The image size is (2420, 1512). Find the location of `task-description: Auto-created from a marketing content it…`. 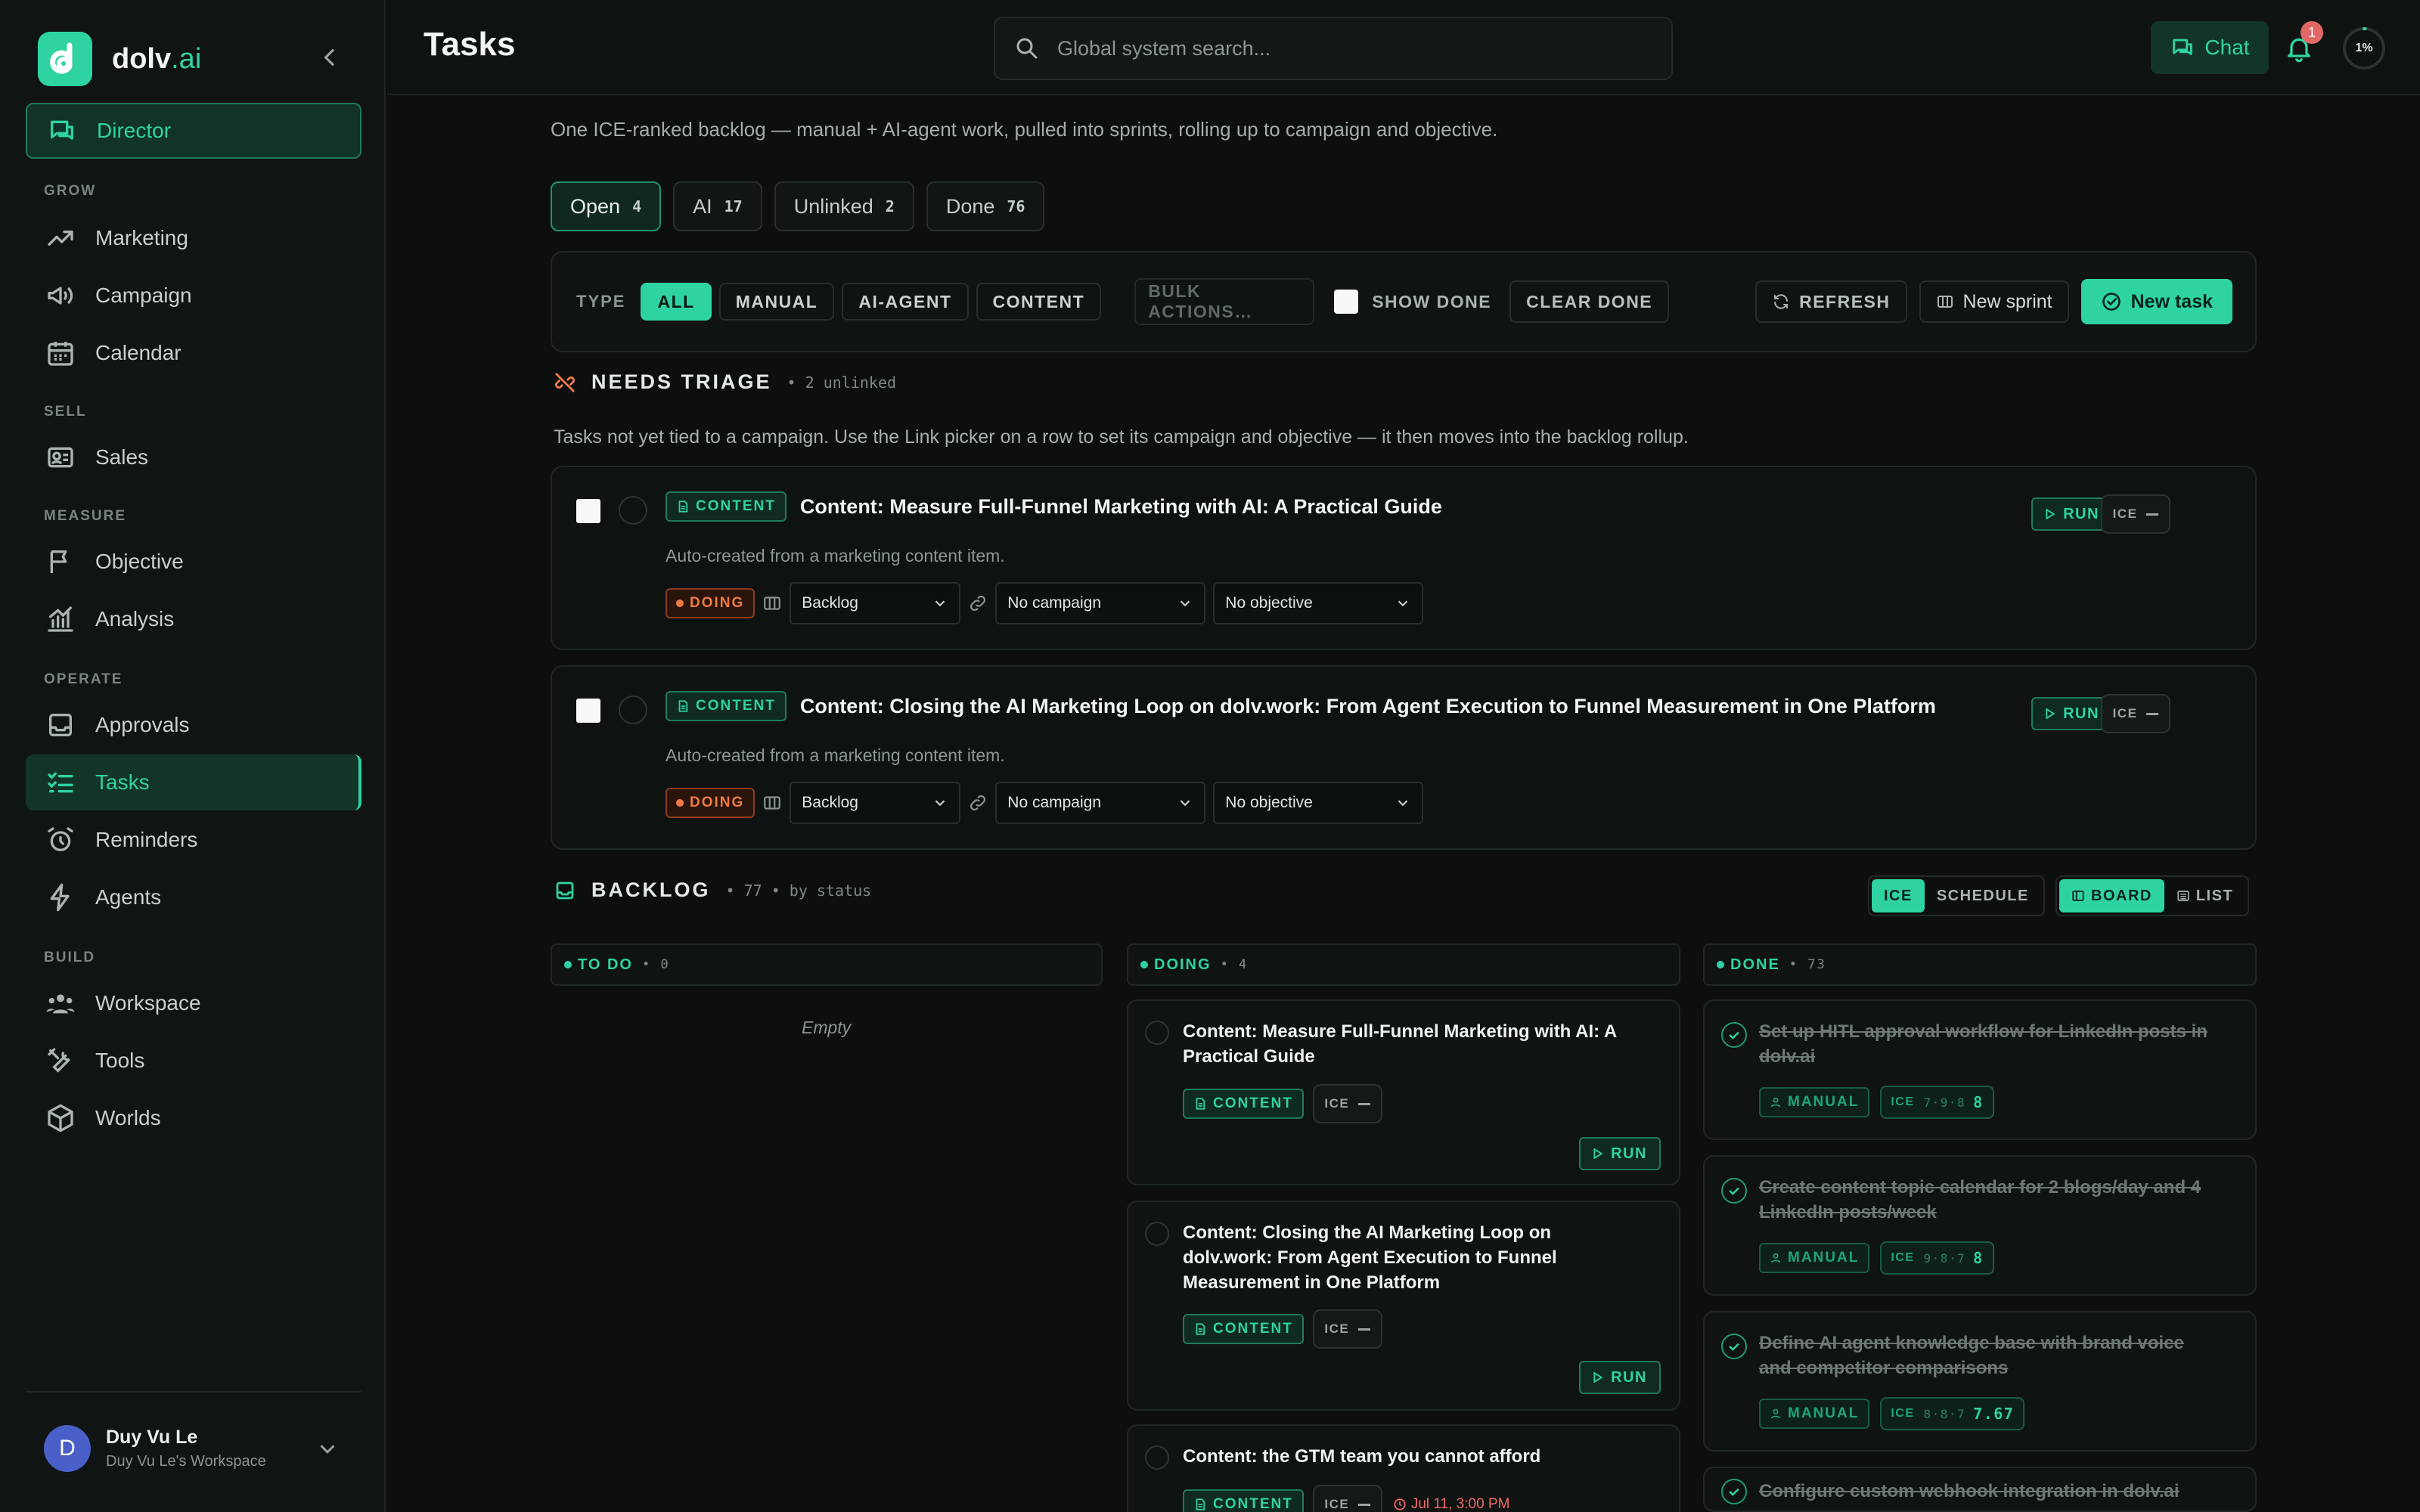

task-description: Auto-created from a marketing content it… is located at coordinates (835, 555).